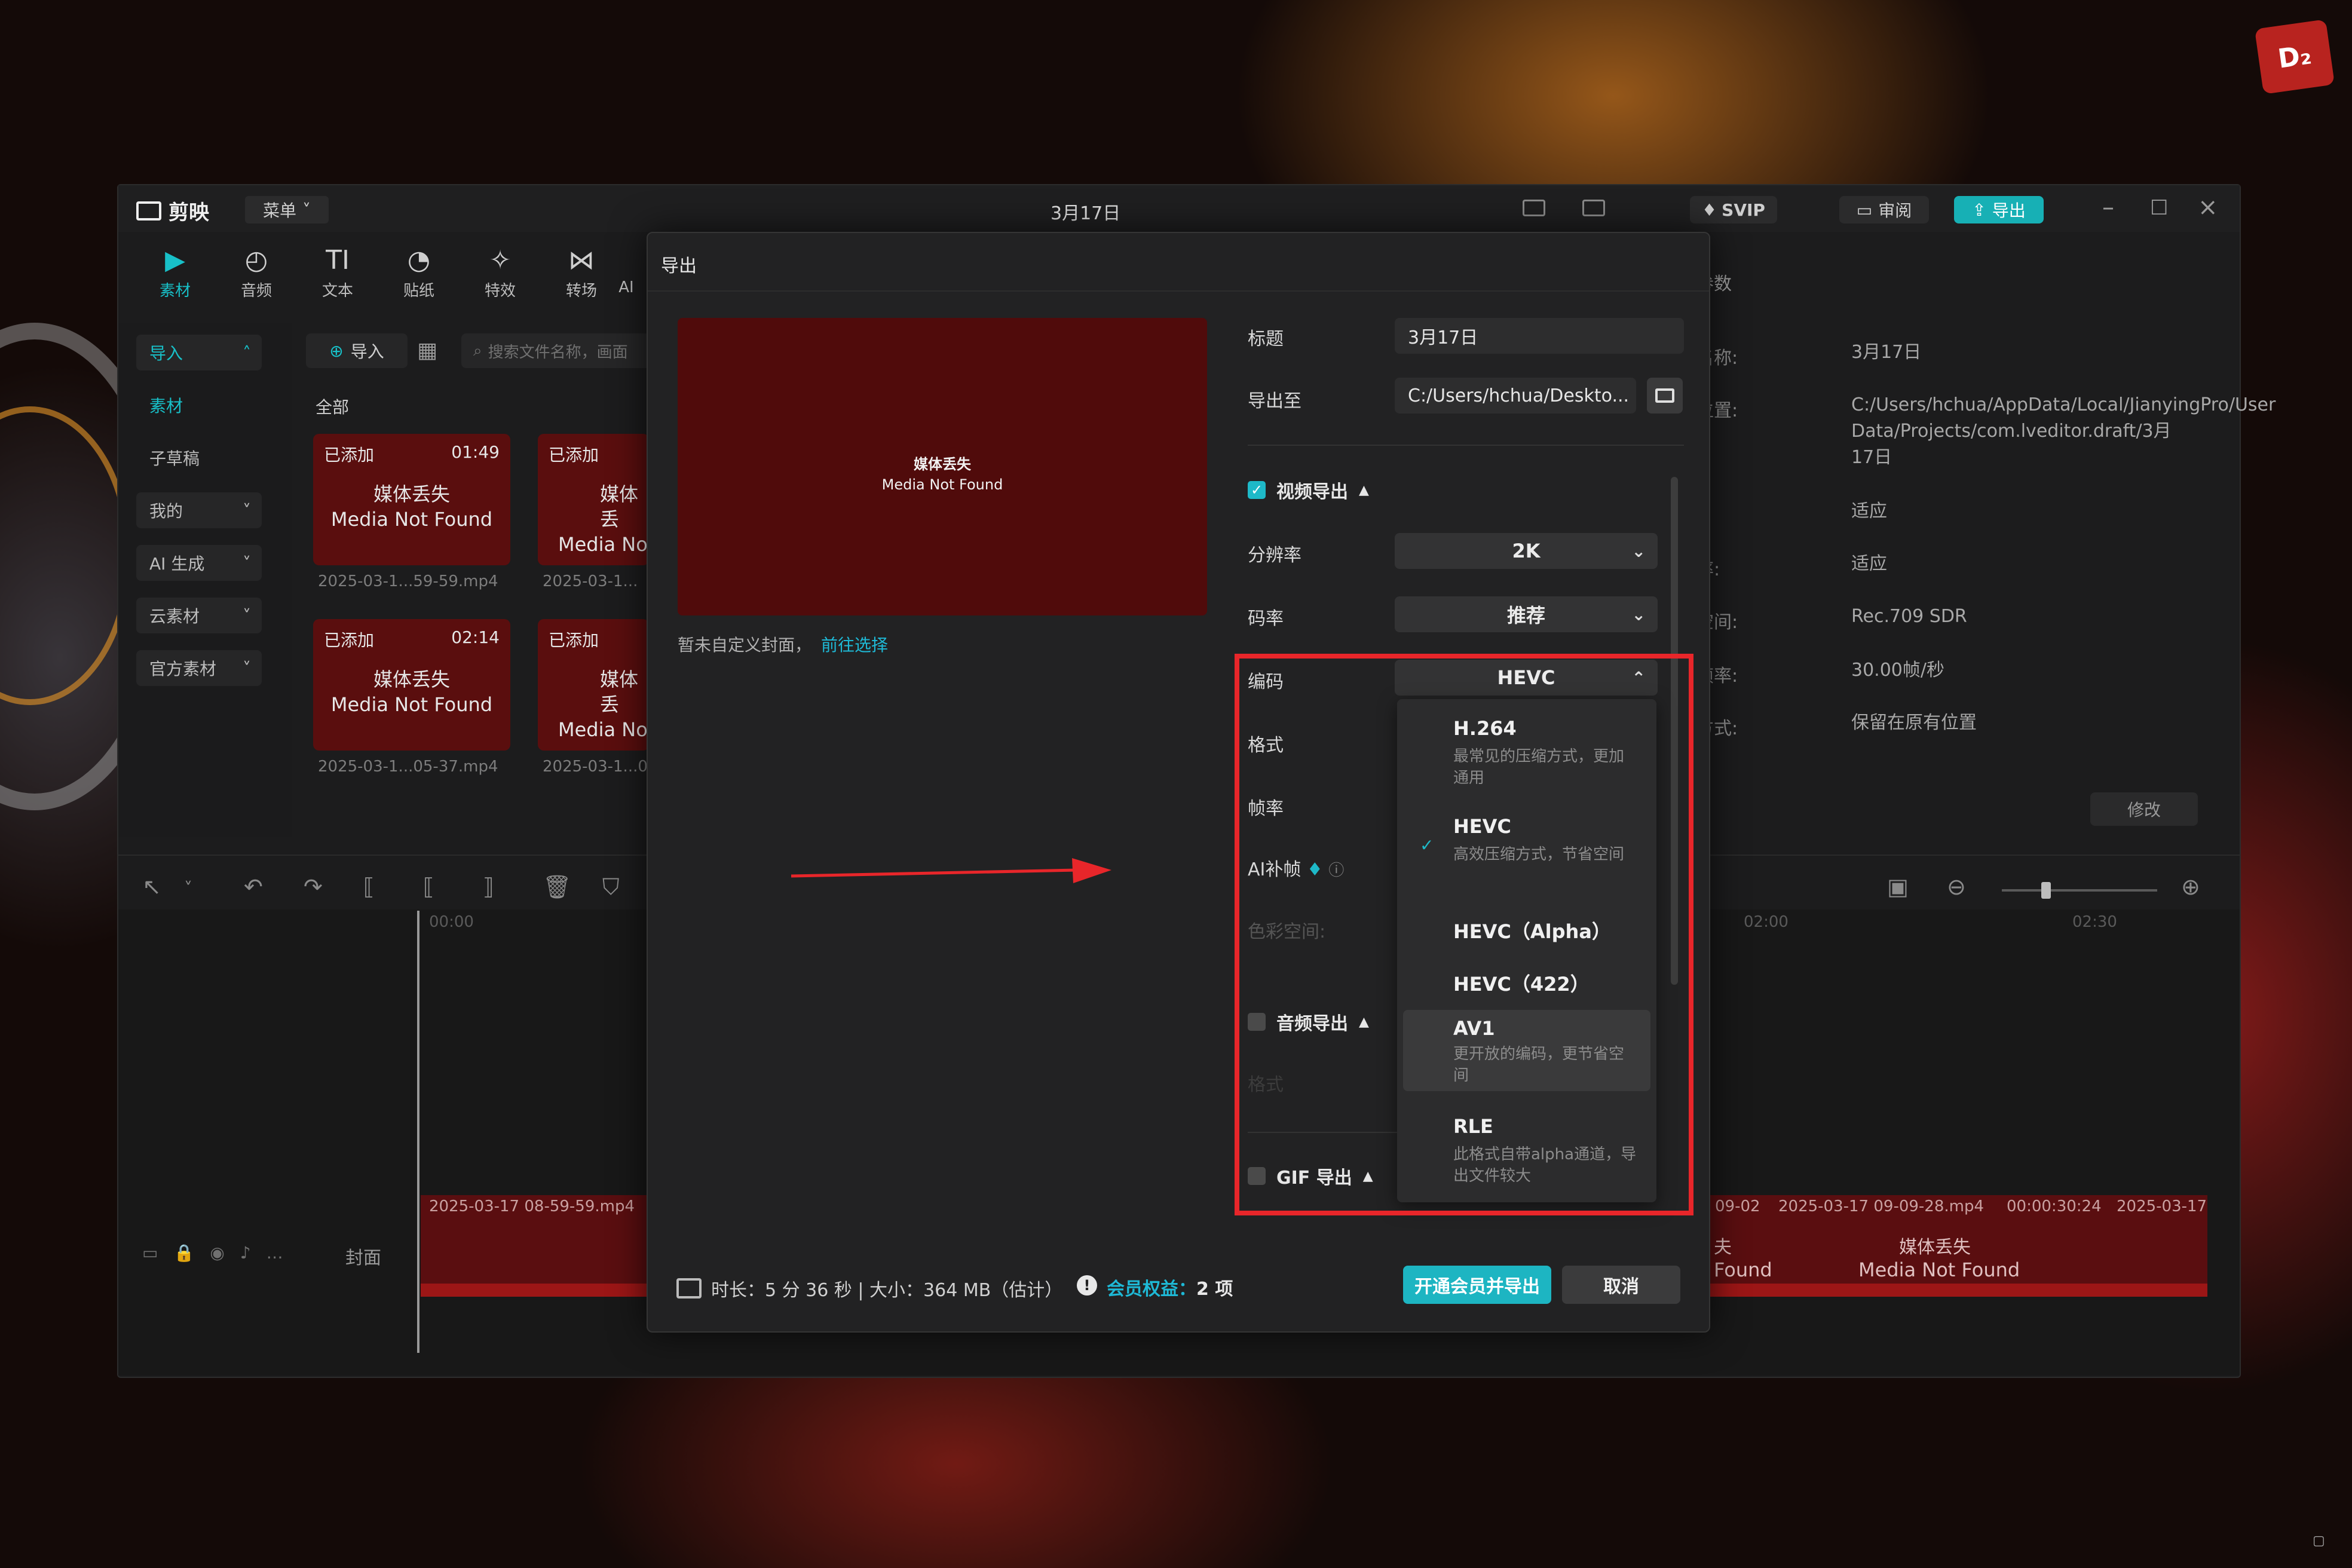  I want to click on undo-icon: ↶, so click(253, 887).